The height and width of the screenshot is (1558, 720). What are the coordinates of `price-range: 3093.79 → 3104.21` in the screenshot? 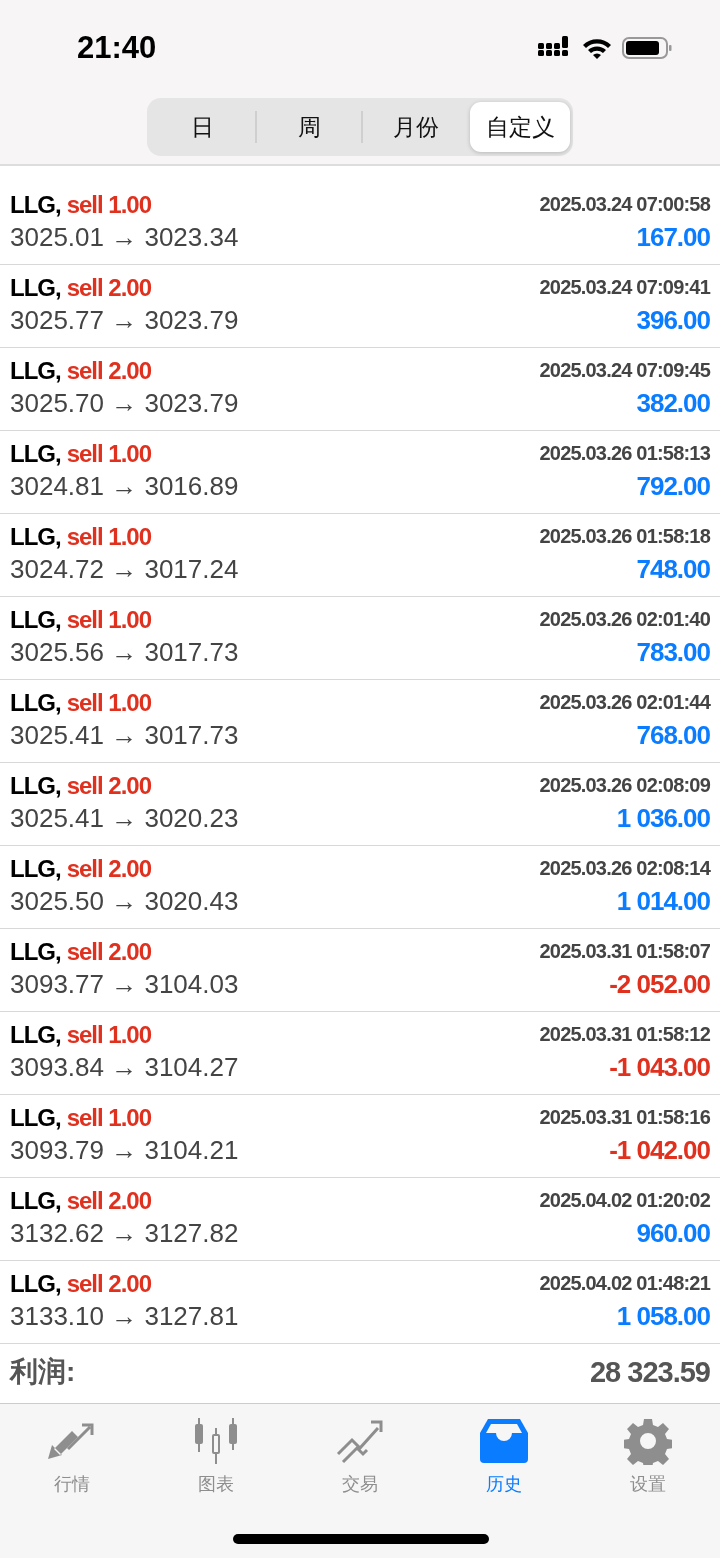 It's located at (124, 1150).